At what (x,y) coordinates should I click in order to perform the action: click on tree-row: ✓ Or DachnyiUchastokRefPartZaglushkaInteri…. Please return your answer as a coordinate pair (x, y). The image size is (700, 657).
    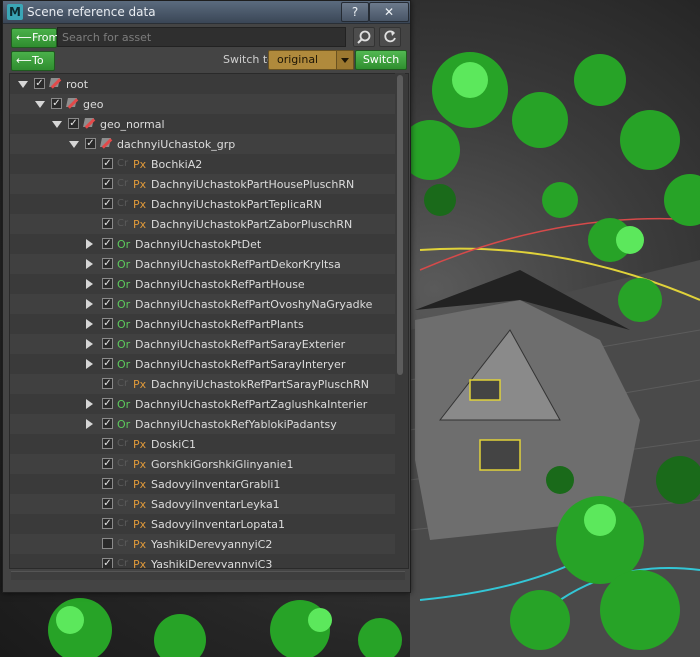
    Looking at the image, I should click on (204, 404).